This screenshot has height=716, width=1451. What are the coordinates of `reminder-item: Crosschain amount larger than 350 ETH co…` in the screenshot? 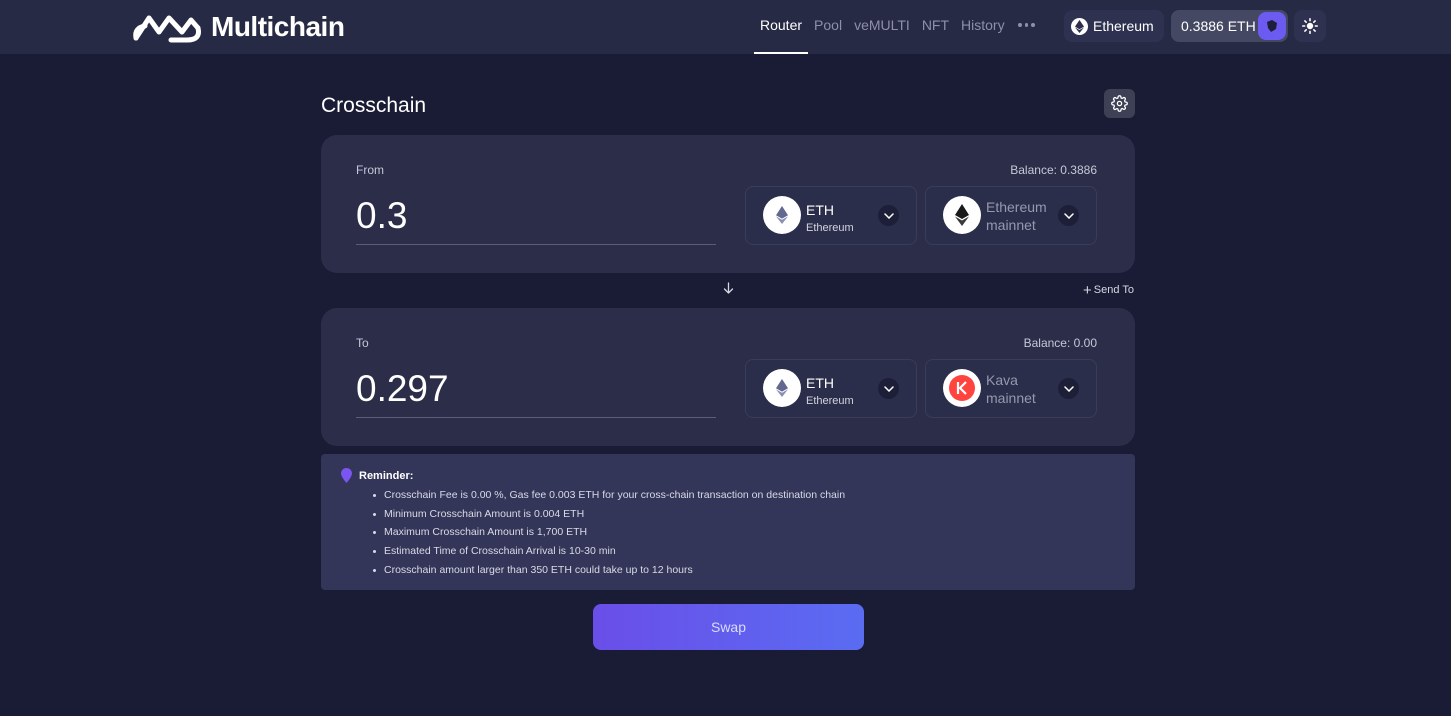 It's located at (608, 570).